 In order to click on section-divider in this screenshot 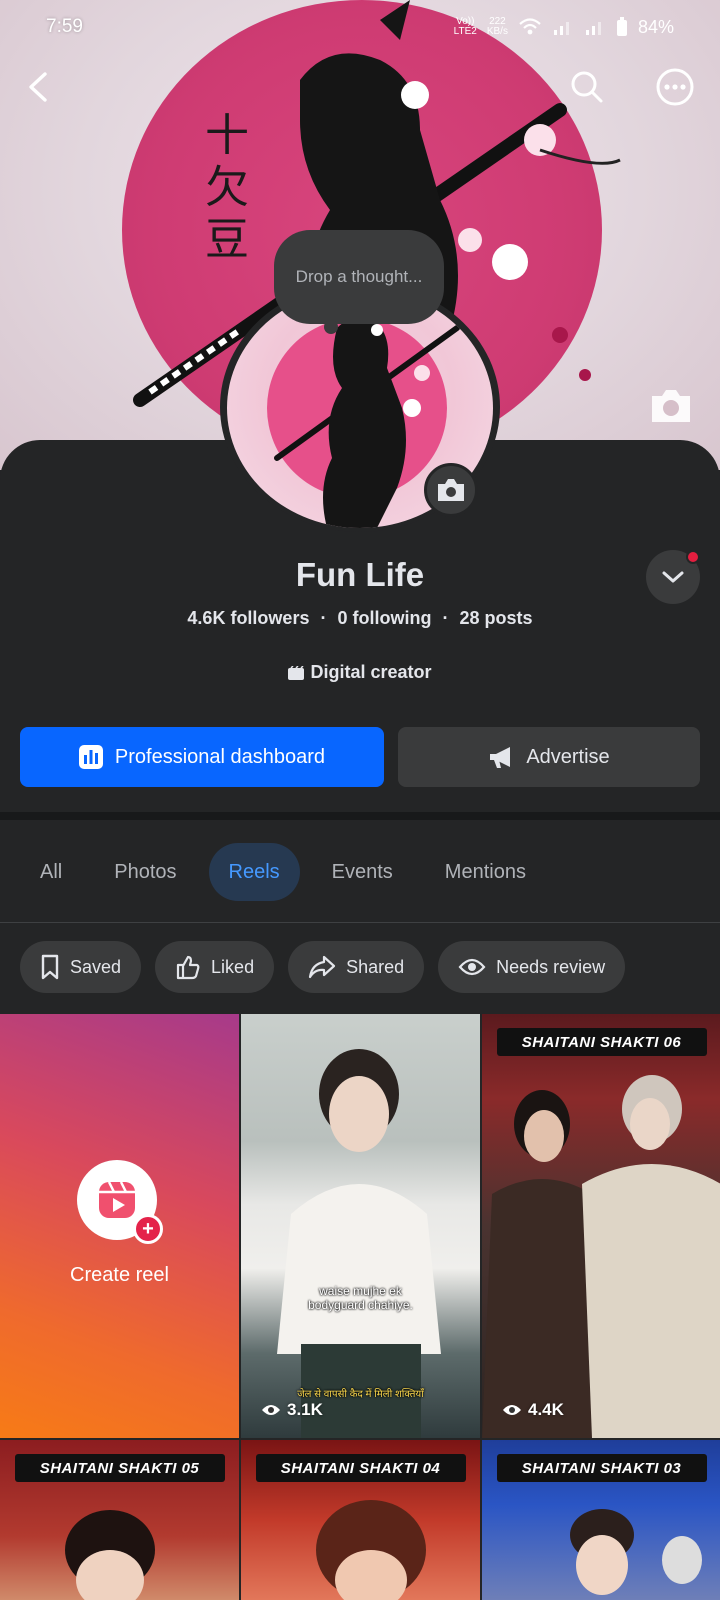, I will do `click(360, 816)`.